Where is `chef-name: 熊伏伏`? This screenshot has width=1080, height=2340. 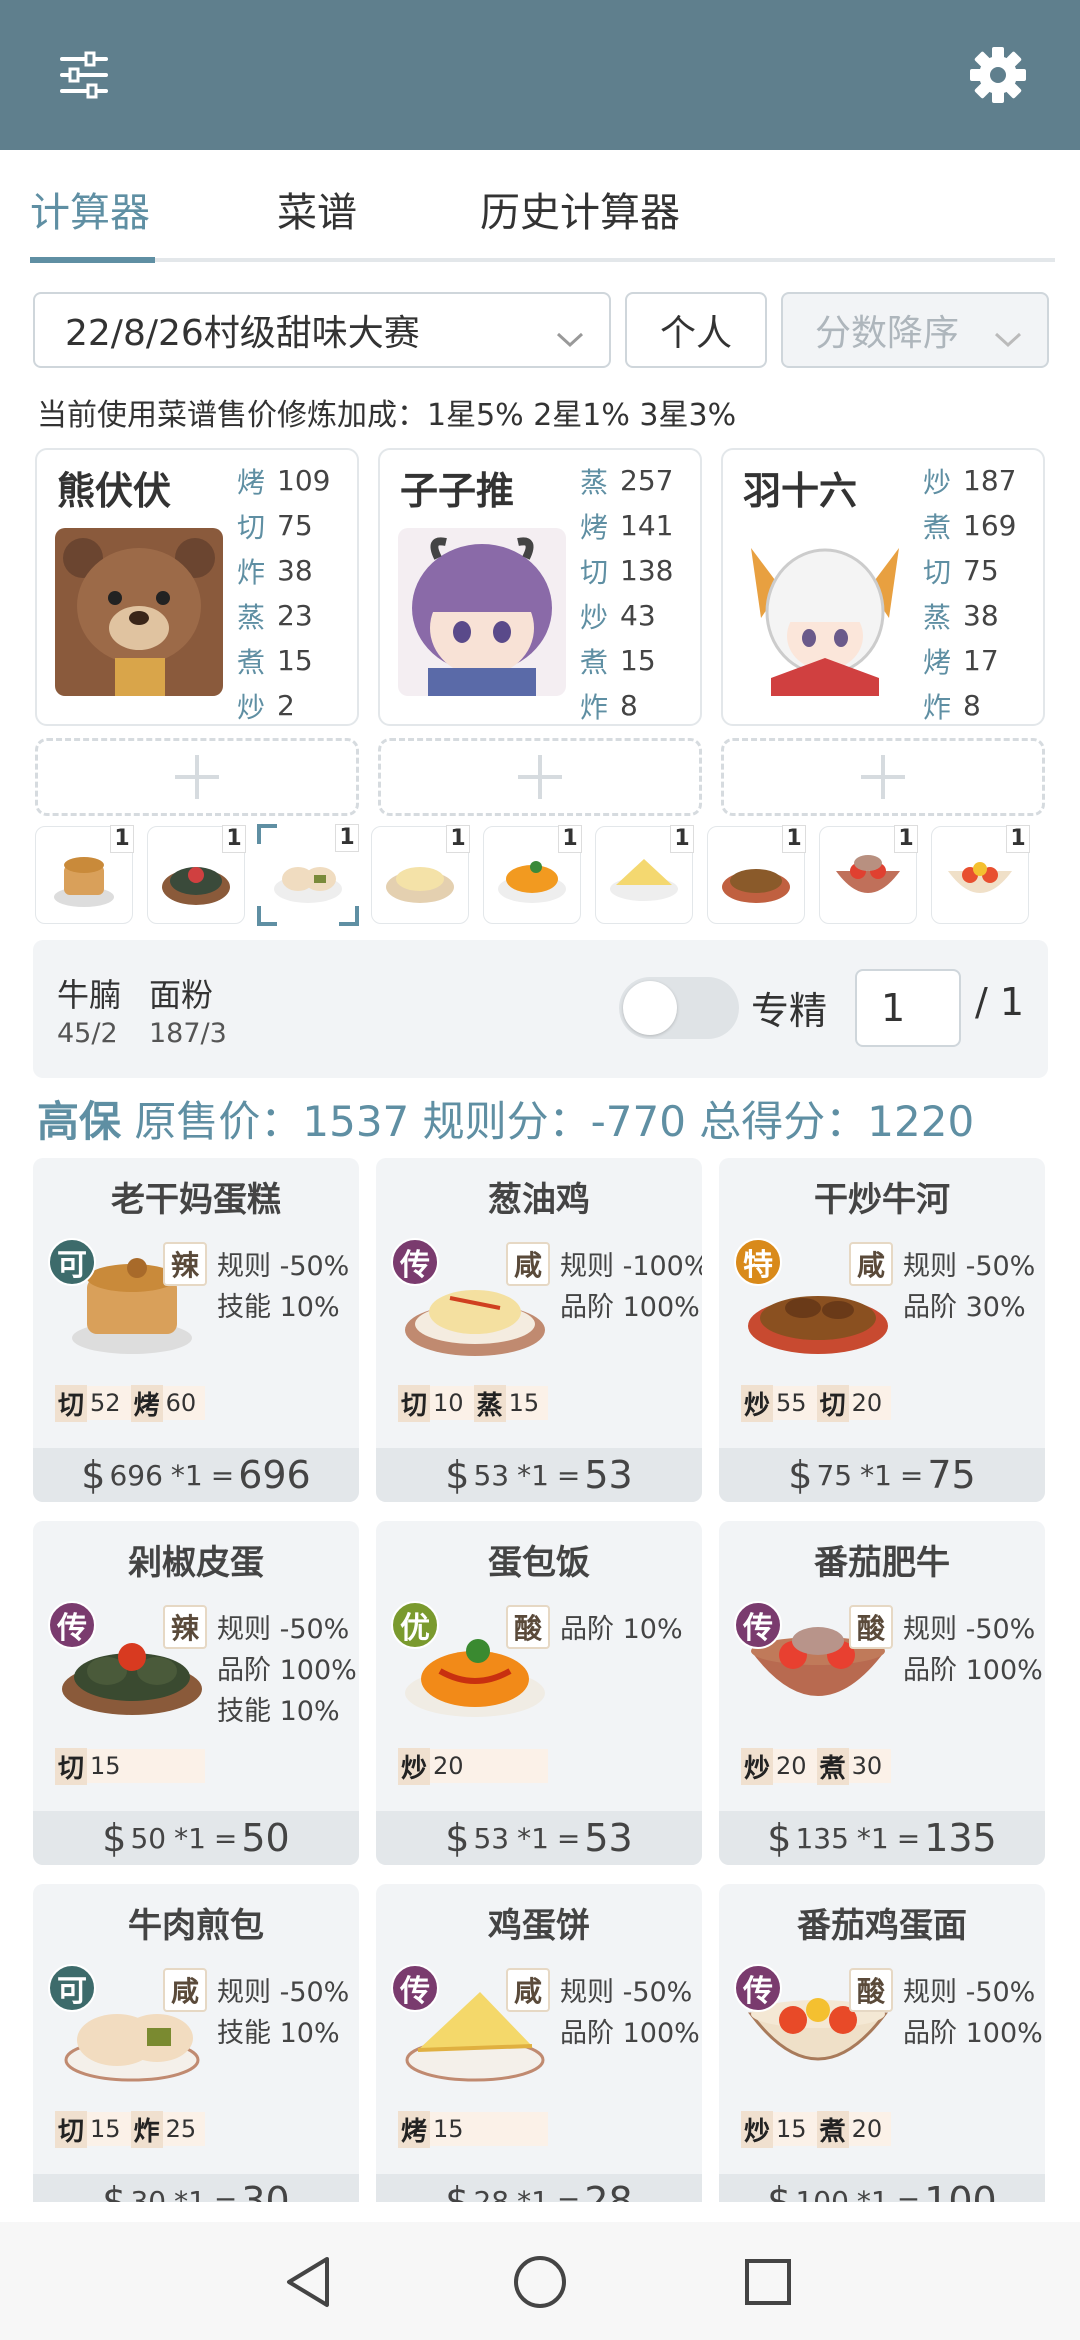
chef-name: 熊伏伏 is located at coordinates (114, 491).